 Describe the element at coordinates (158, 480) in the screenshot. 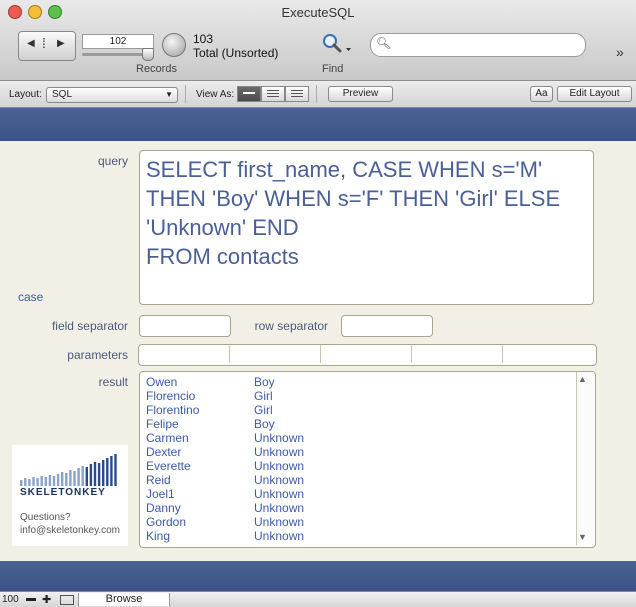

I see `result-first-name: Reid` at that location.